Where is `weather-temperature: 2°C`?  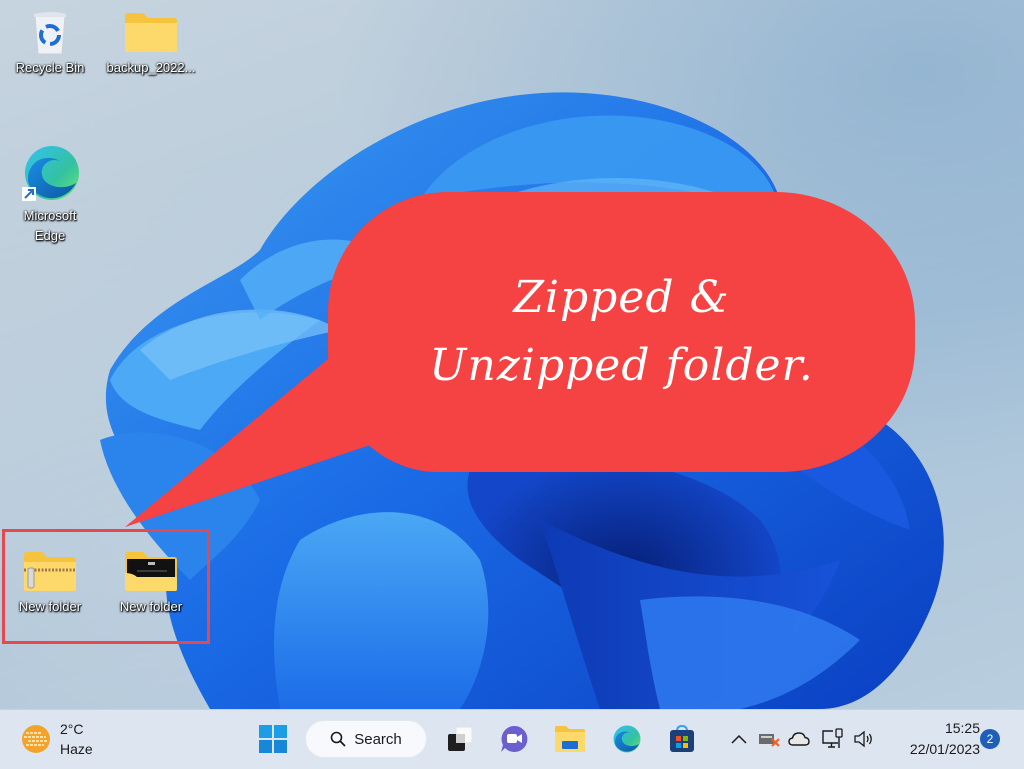 weather-temperature: 2°C is located at coordinates (72, 729).